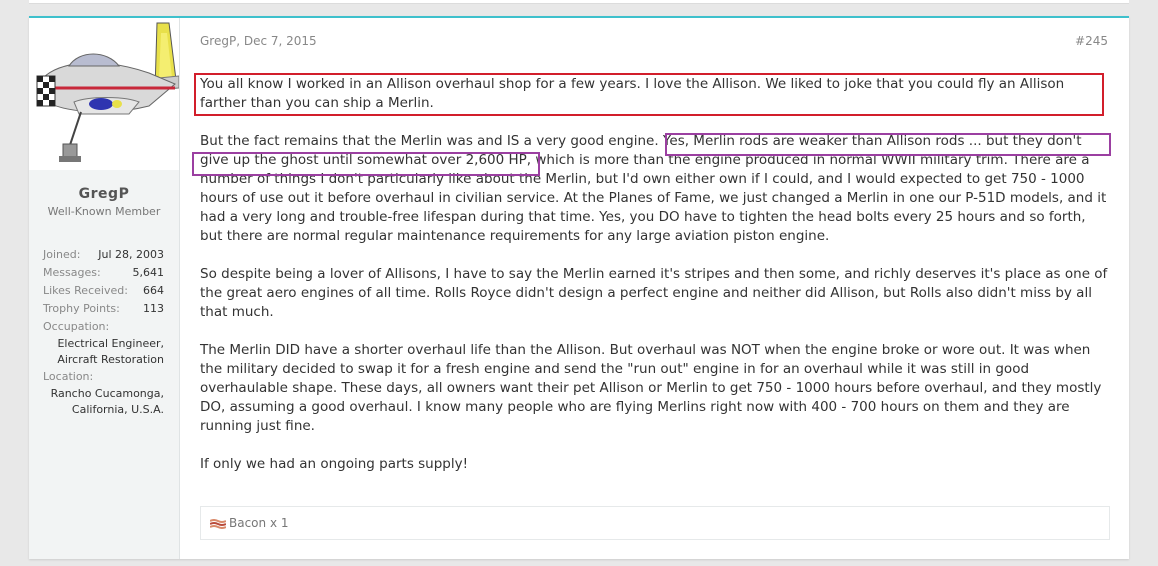 The width and height of the screenshot is (1158, 566). What do you see at coordinates (103, 275) in the screenshot?
I see `stat-messages: Messages: 5,641` at bounding box center [103, 275].